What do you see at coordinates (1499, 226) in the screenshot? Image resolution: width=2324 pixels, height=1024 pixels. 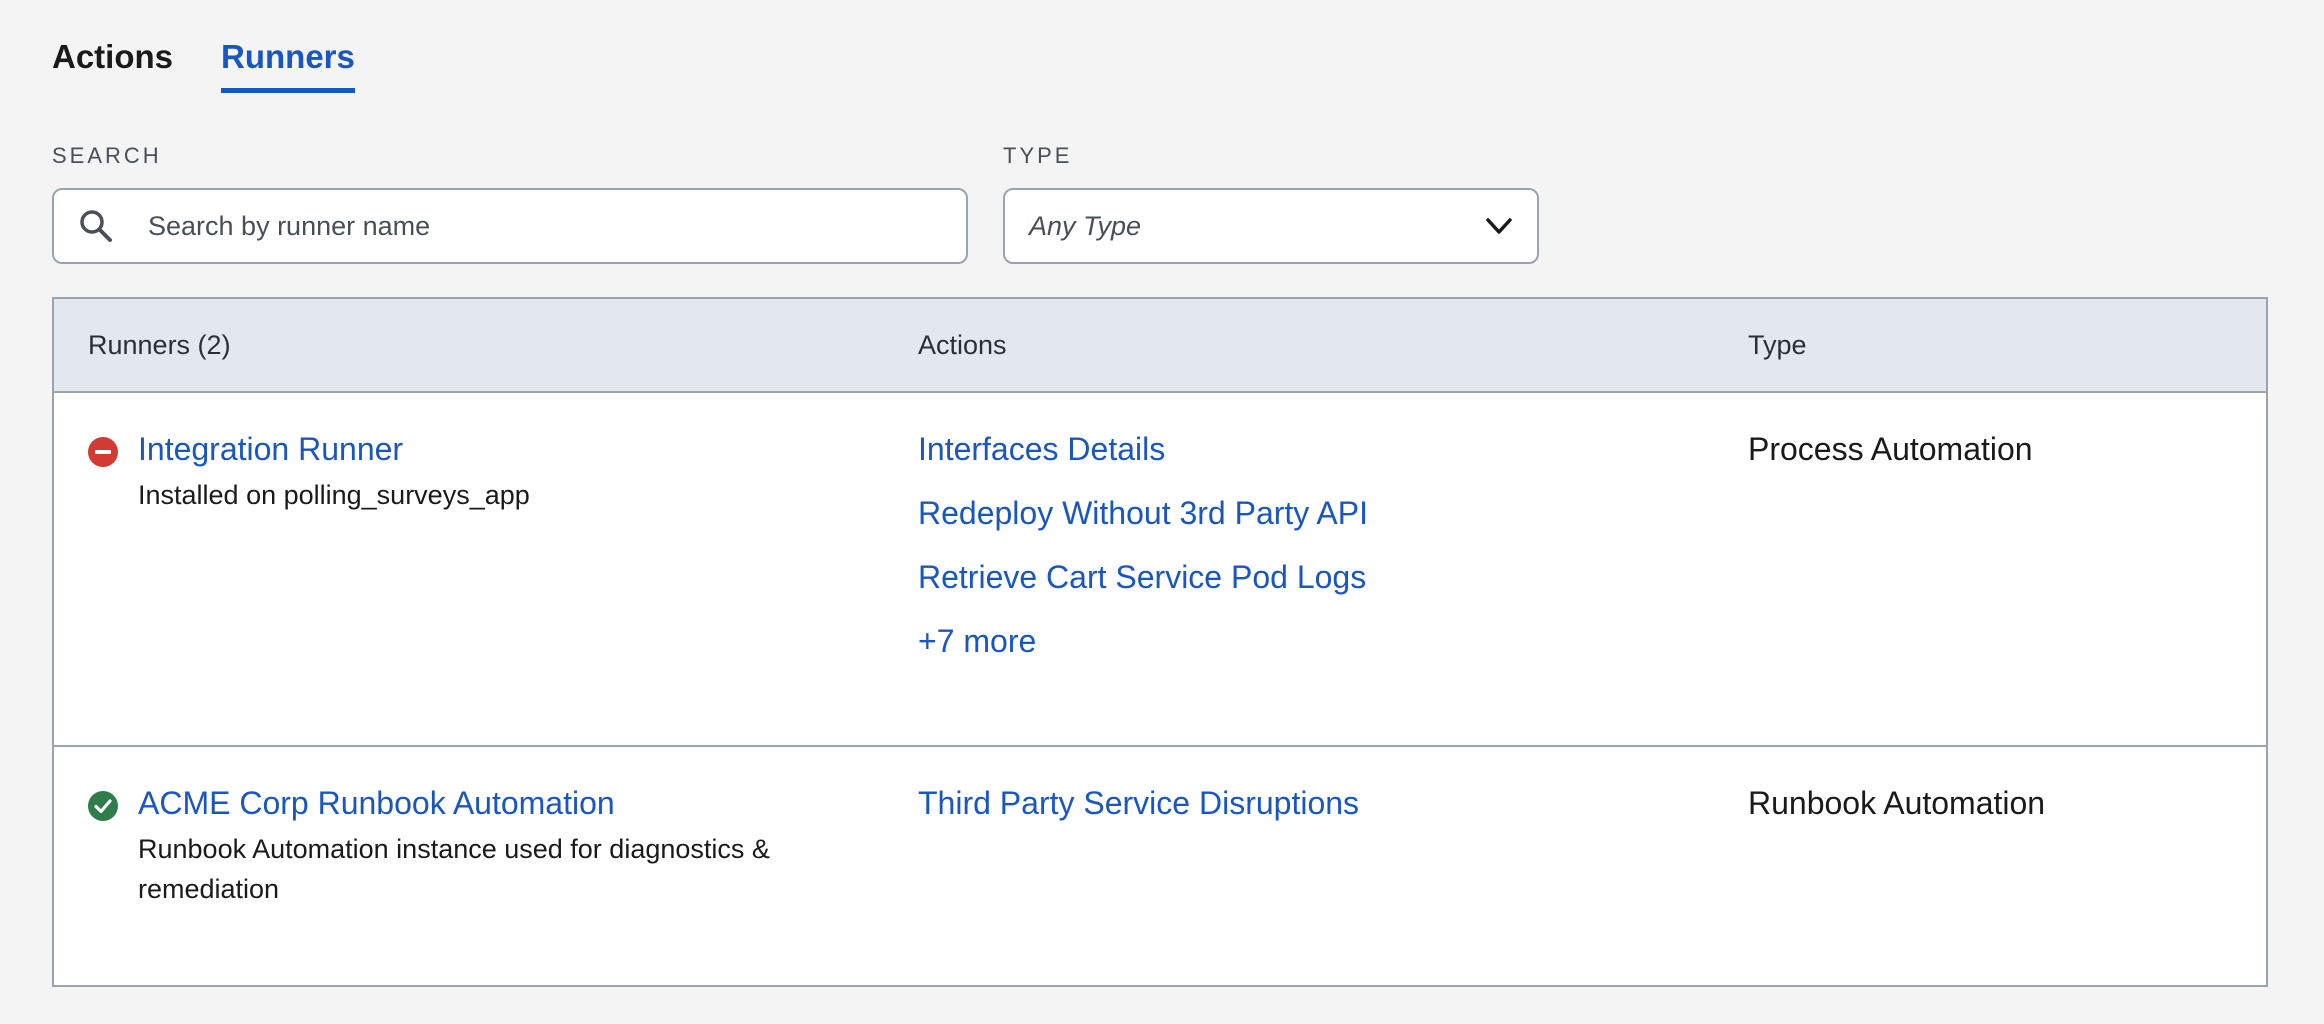 I see `chevron-down-icon` at bounding box center [1499, 226].